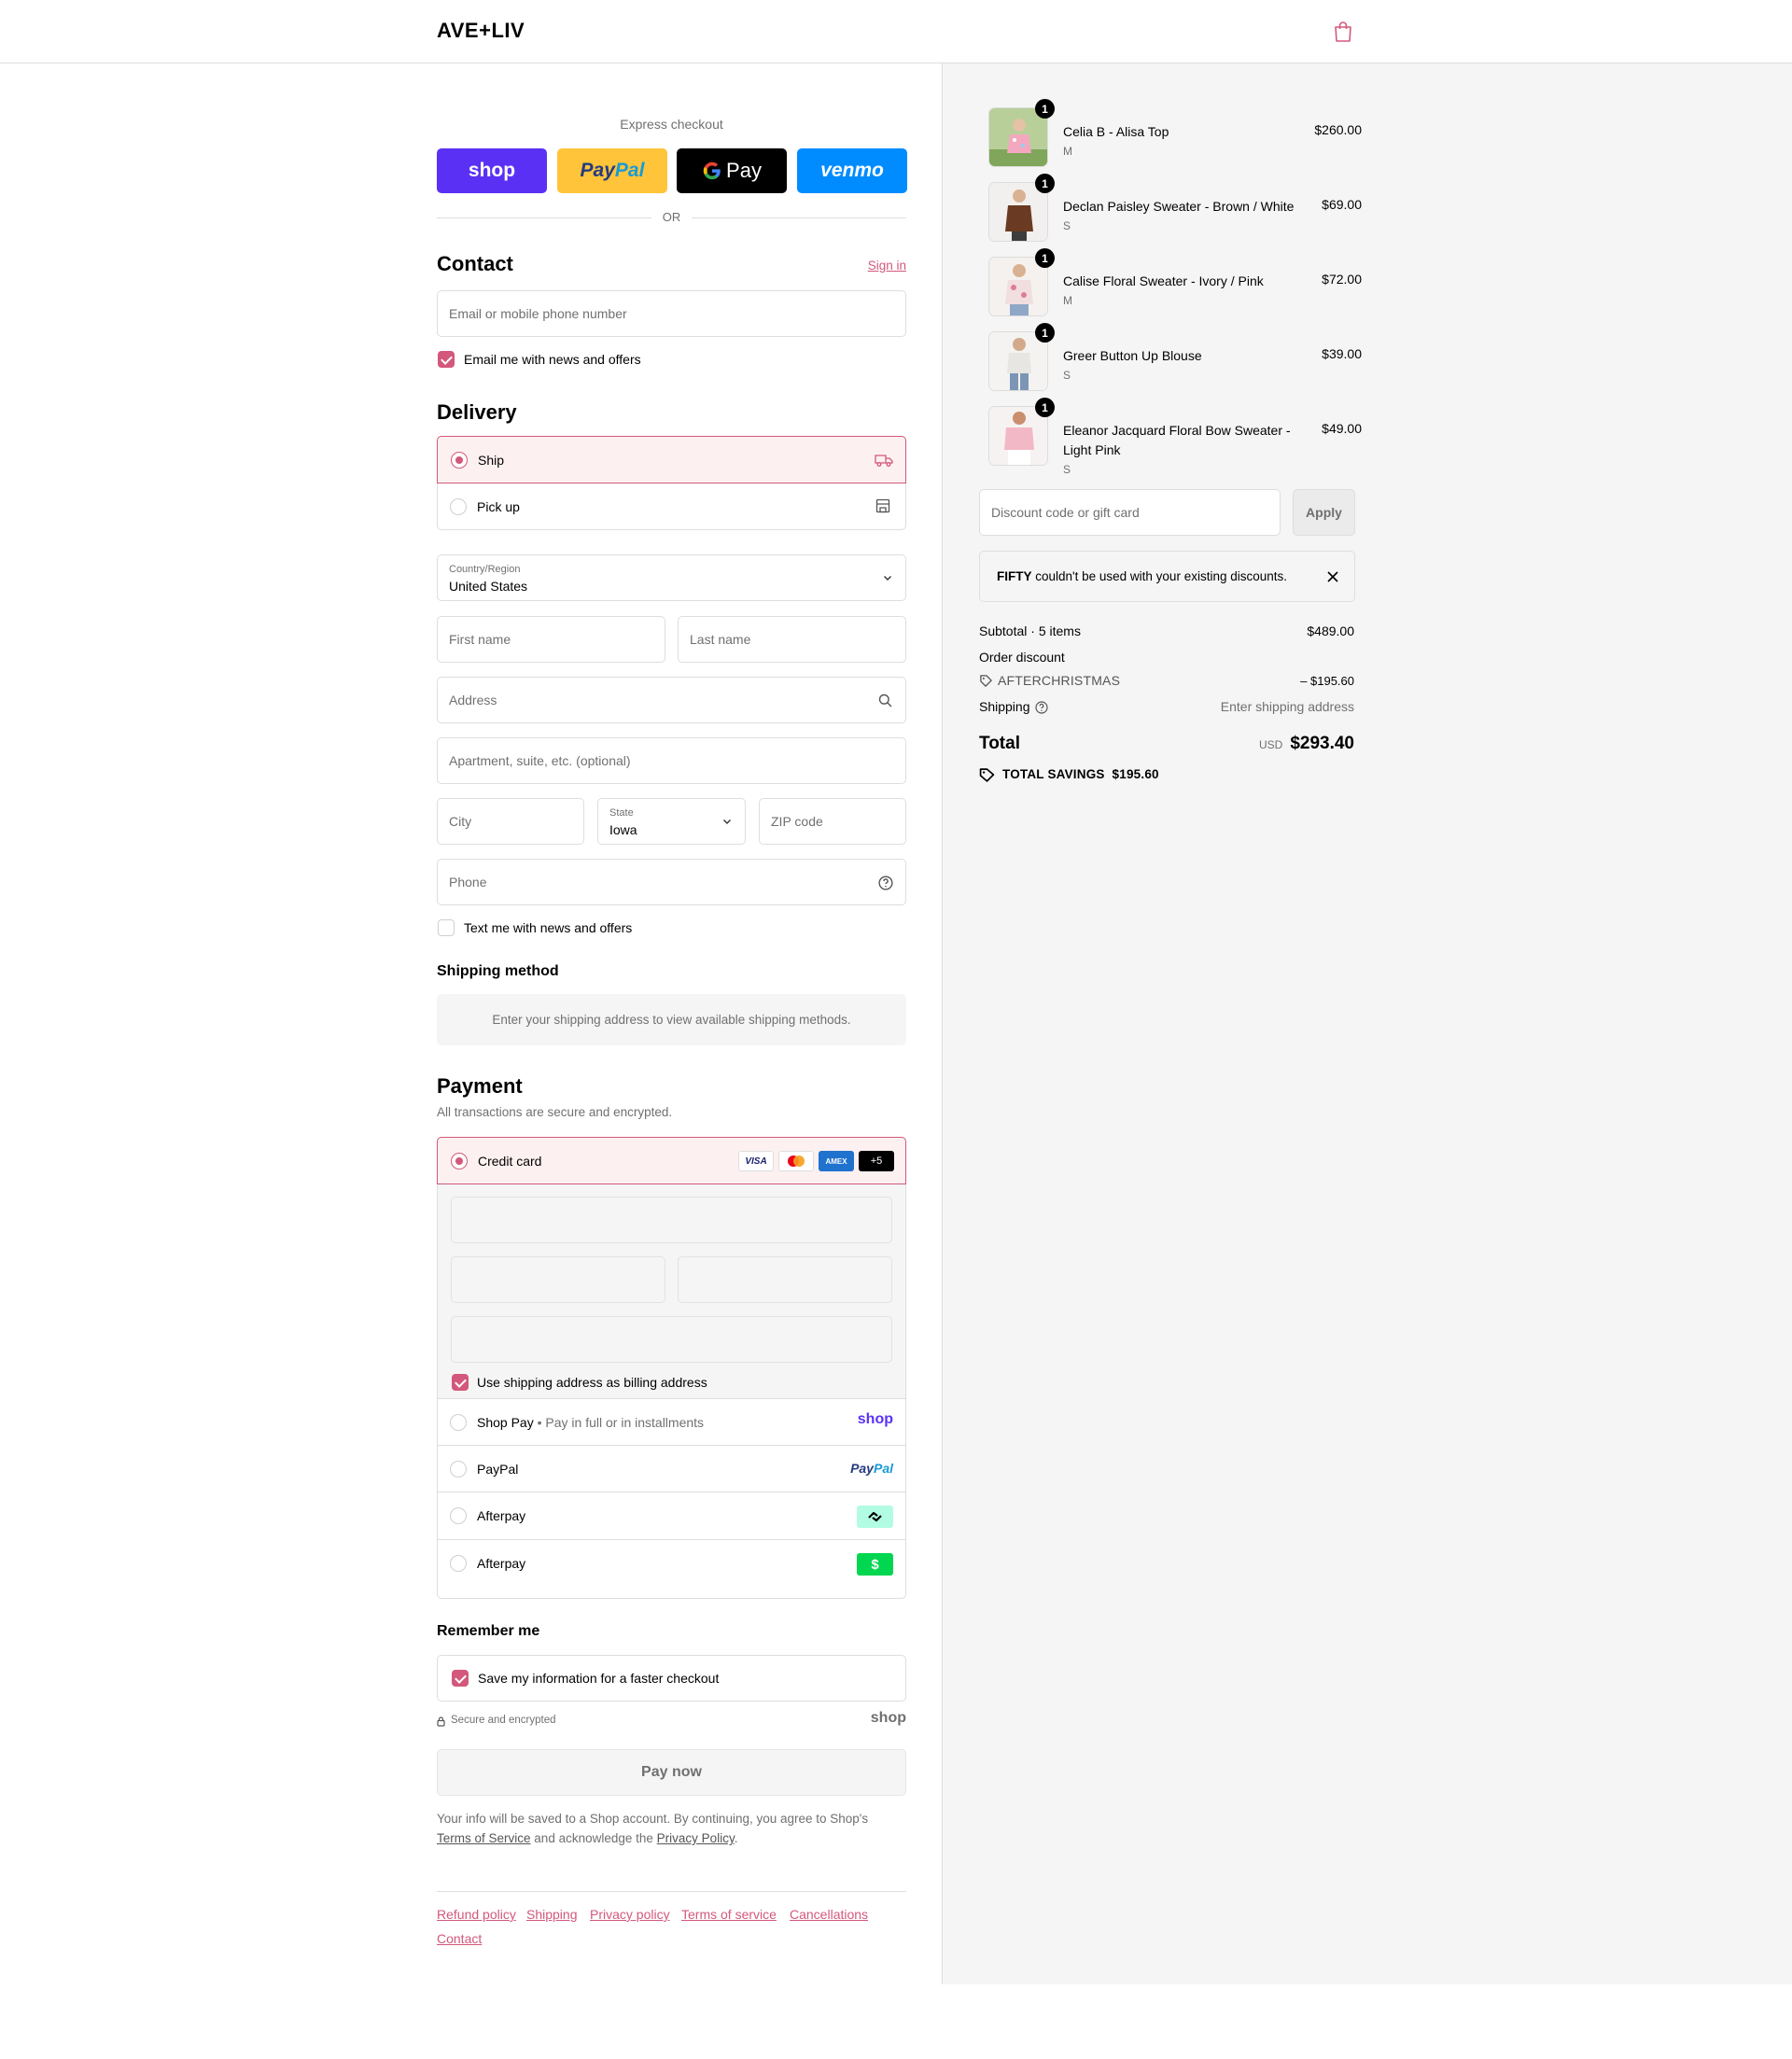 Image resolution: width=1792 pixels, height=2059 pixels. What do you see at coordinates (459, 1161) in the screenshot?
I see `credit-card-radio` at bounding box center [459, 1161].